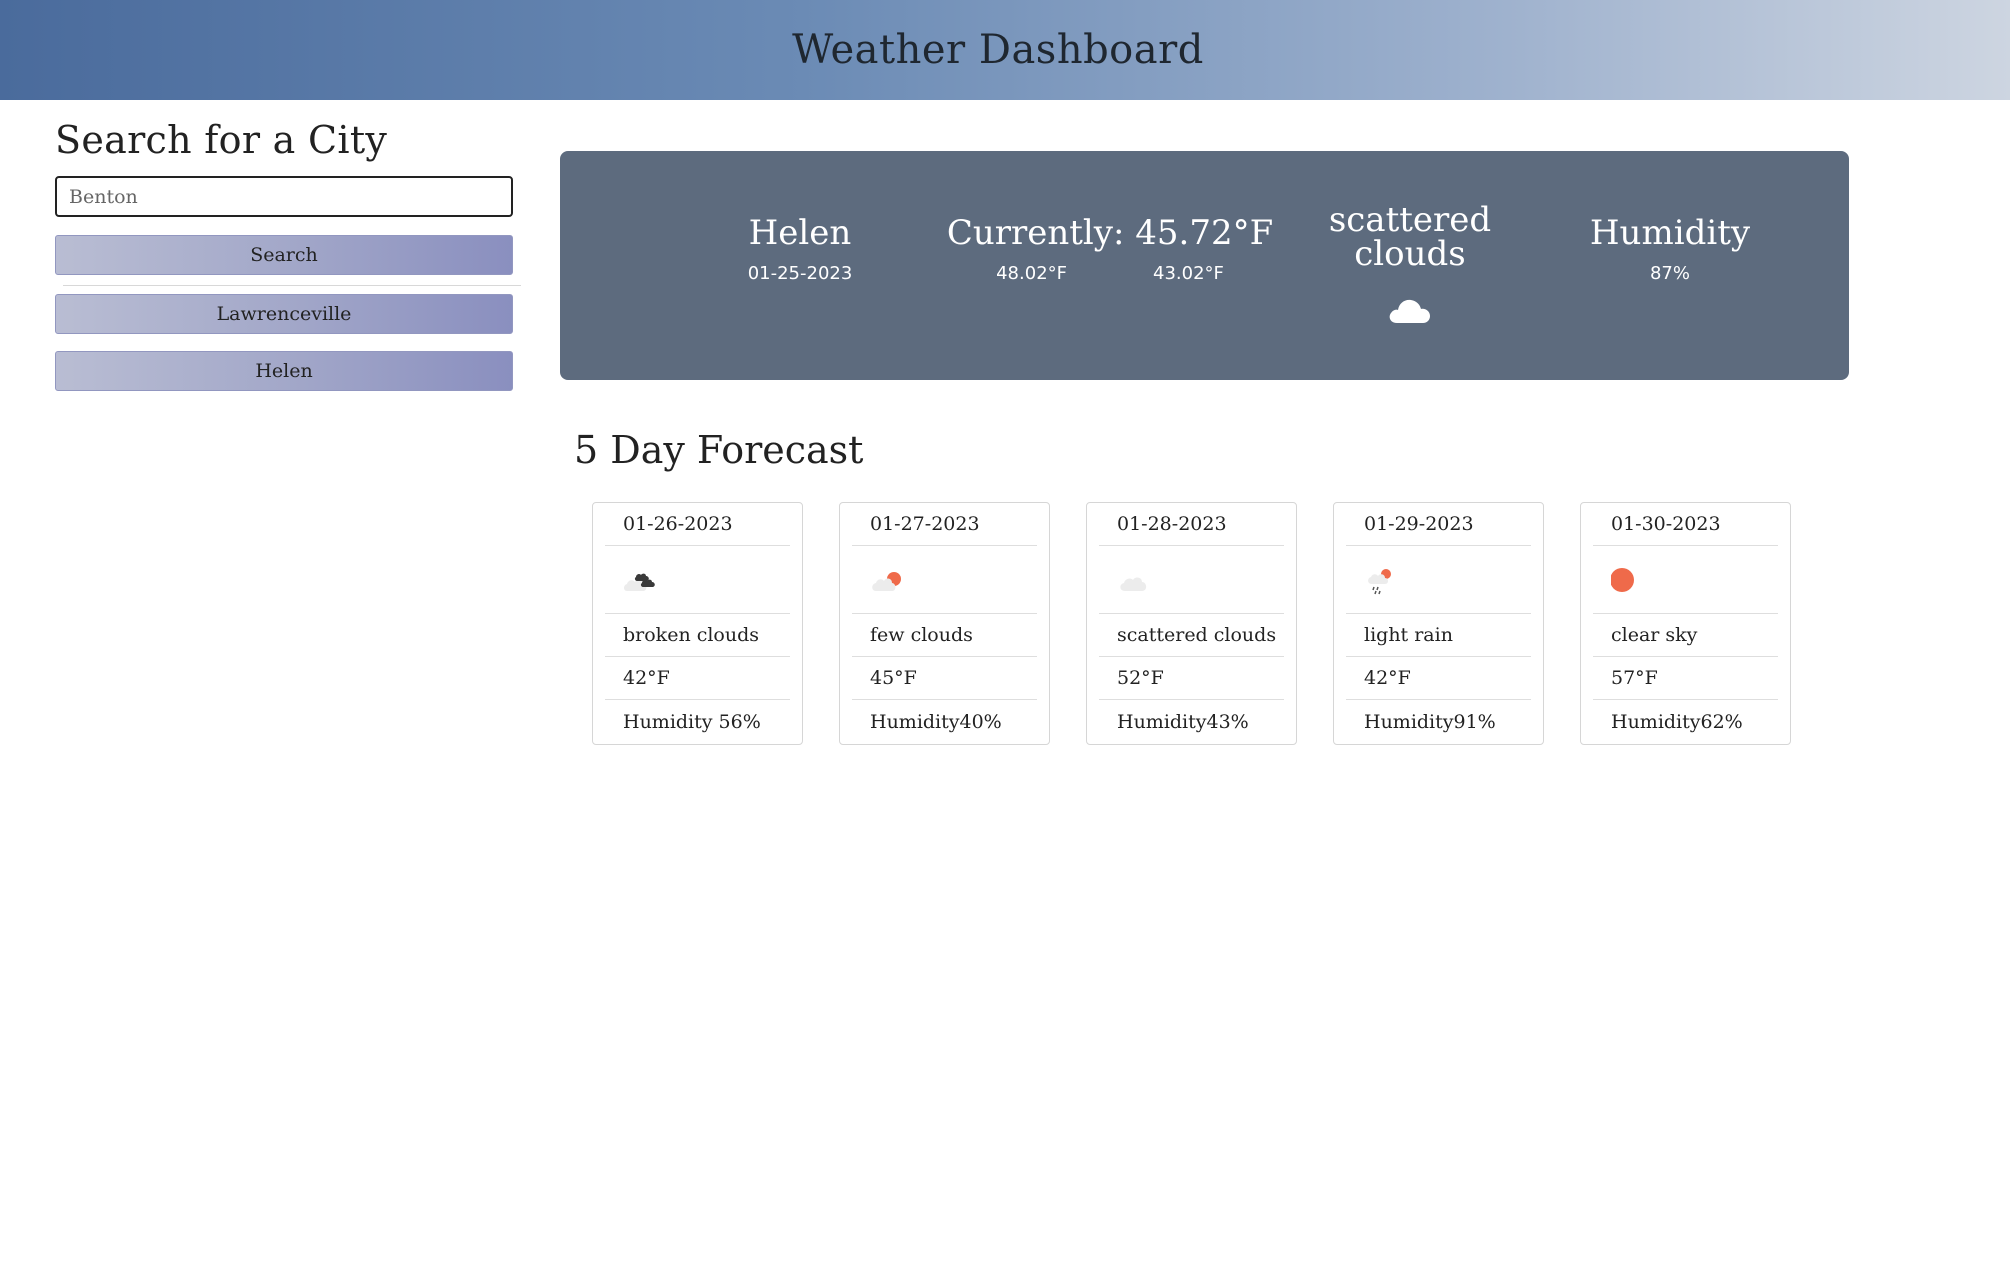 This screenshot has width=2010, height=1280. What do you see at coordinates (800, 233) in the screenshot?
I see `current-city: Helen` at bounding box center [800, 233].